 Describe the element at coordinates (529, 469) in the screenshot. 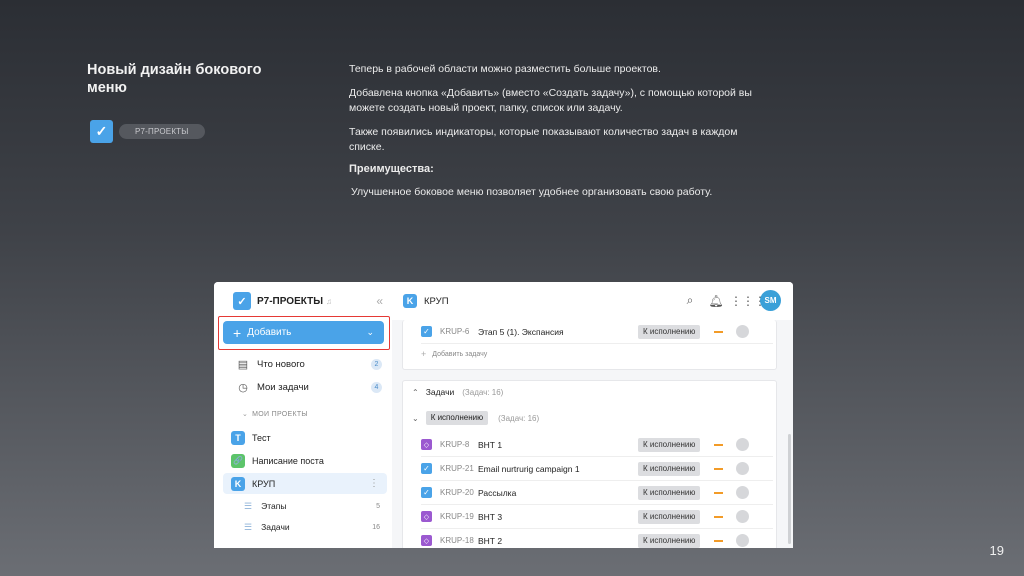

I see `task-title: Email nurtrurig campaign 1` at that location.